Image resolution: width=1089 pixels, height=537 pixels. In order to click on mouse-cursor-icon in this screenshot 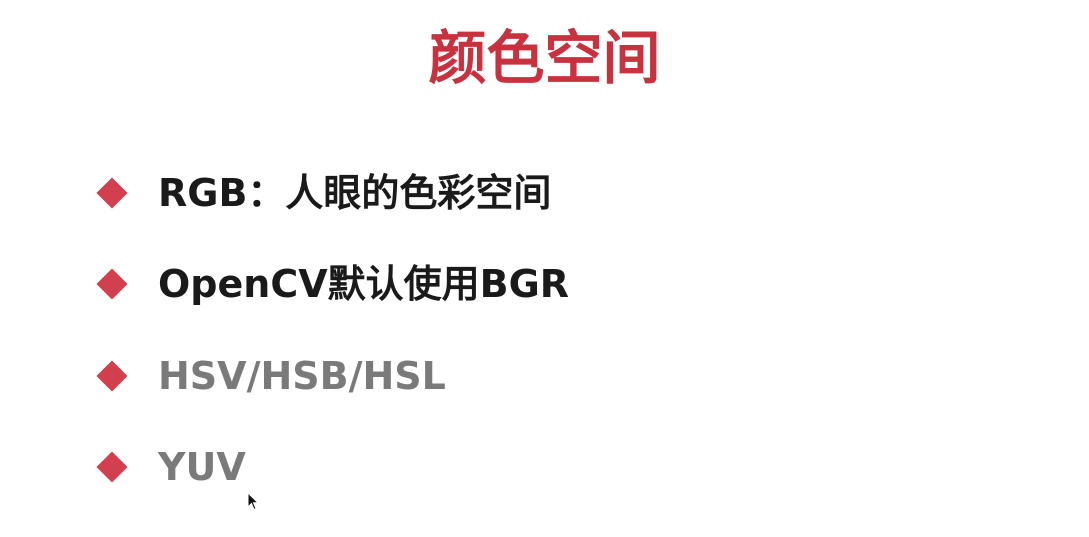, I will do `click(253, 501)`.